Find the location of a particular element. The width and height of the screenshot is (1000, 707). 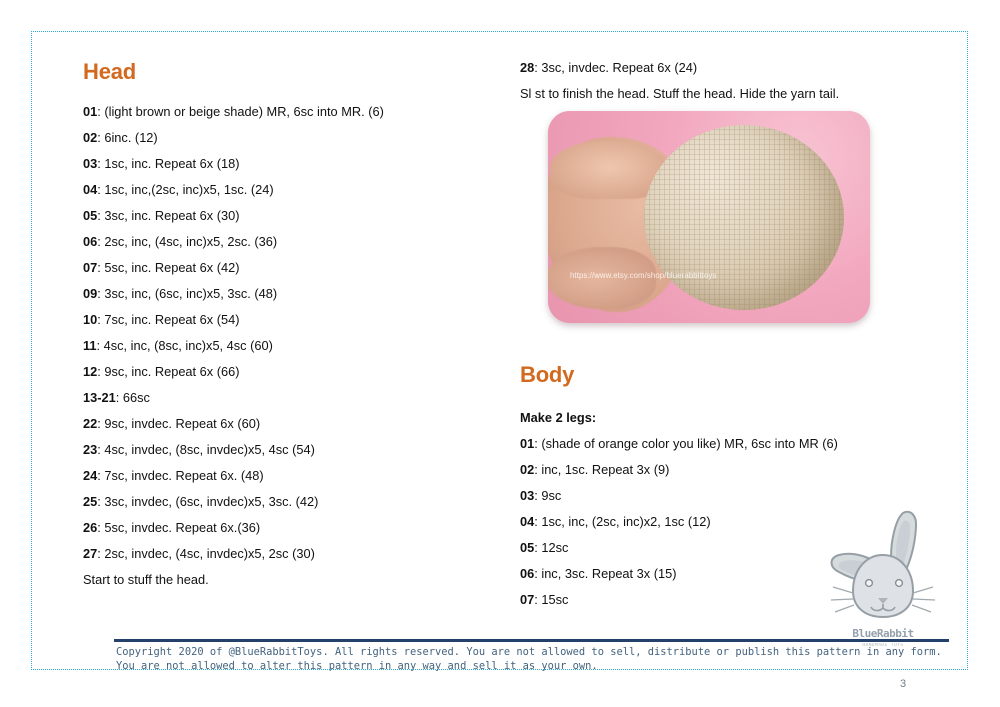

body-row-05: 05: 12sc is located at coordinates (544, 547).